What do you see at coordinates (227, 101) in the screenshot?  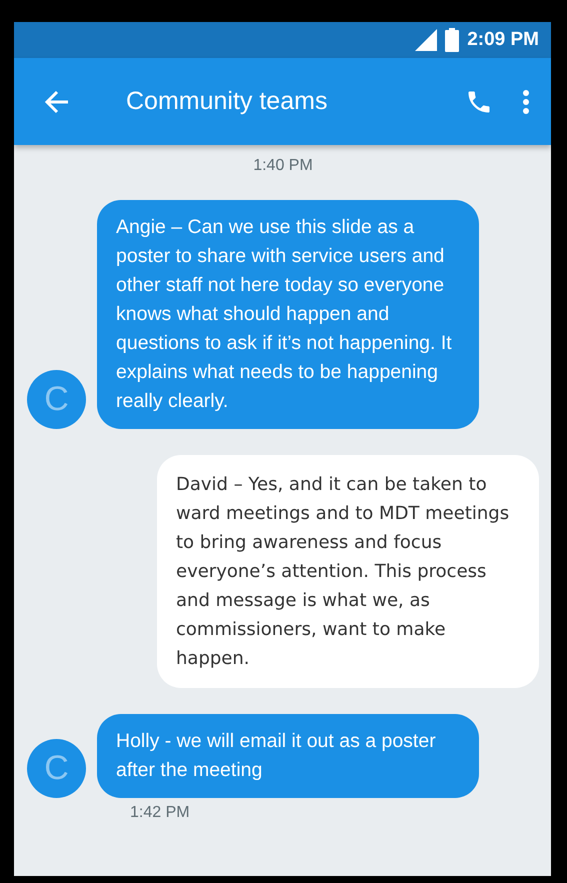 I see `app-title: Community teams` at bounding box center [227, 101].